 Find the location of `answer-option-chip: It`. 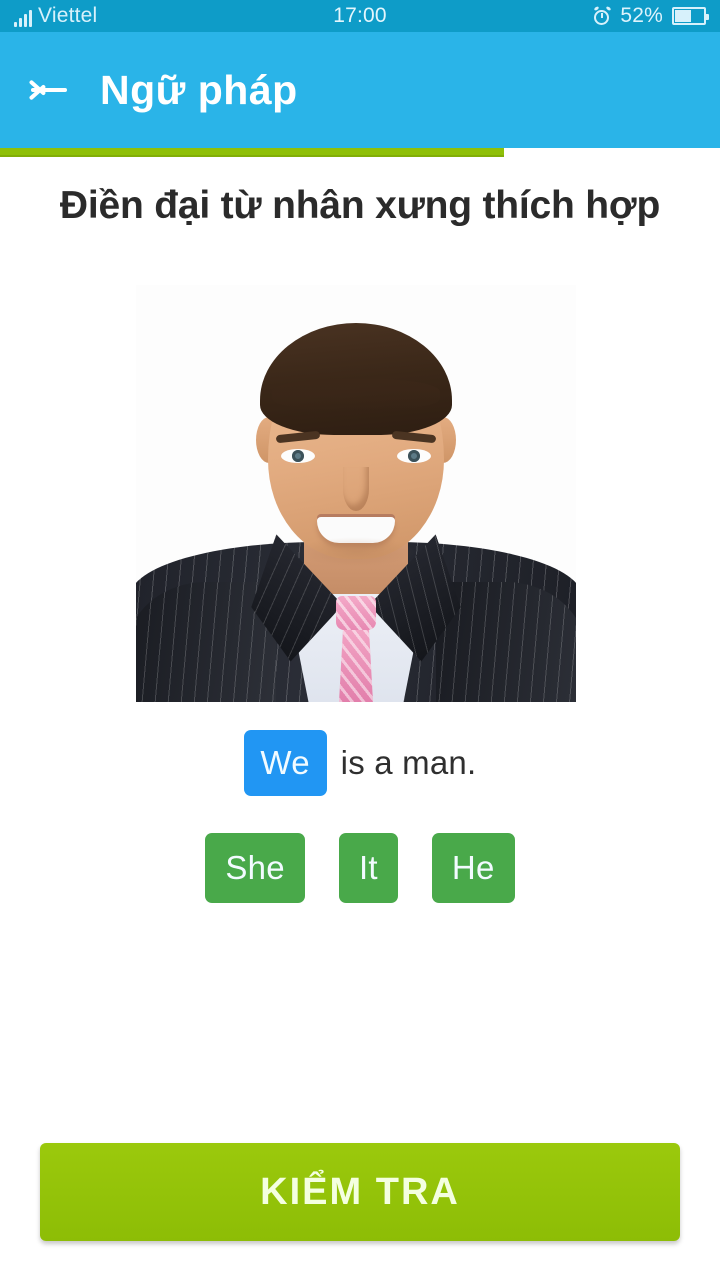

answer-option-chip: It is located at coordinates (368, 868).